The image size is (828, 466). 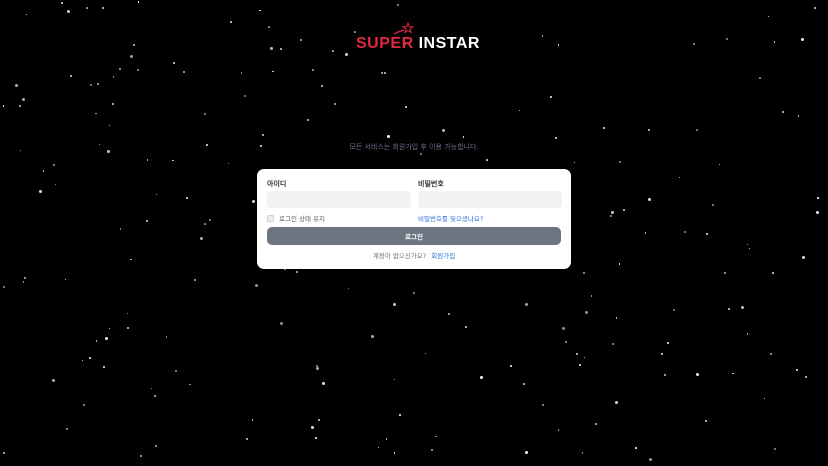 What do you see at coordinates (450, 218) in the screenshot?
I see `forgot-password-link: 비밀번호를 잊으셨나요?` at bounding box center [450, 218].